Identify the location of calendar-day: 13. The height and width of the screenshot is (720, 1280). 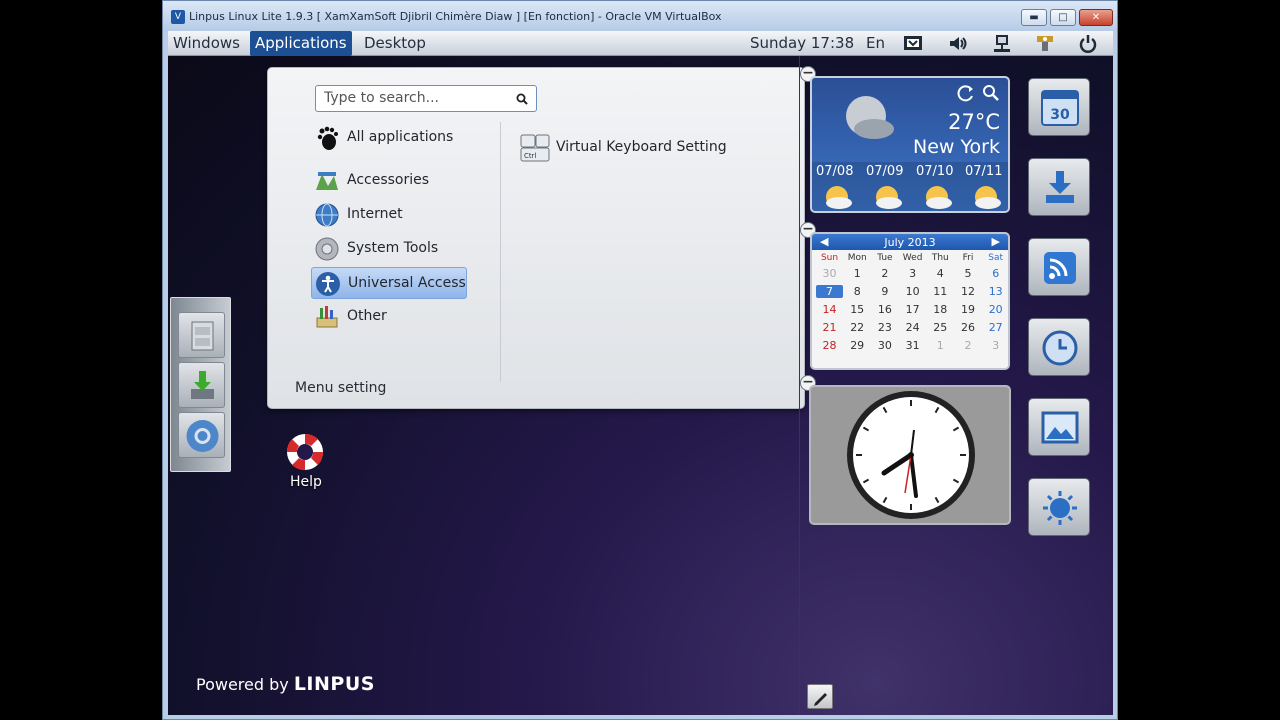
(995, 291).